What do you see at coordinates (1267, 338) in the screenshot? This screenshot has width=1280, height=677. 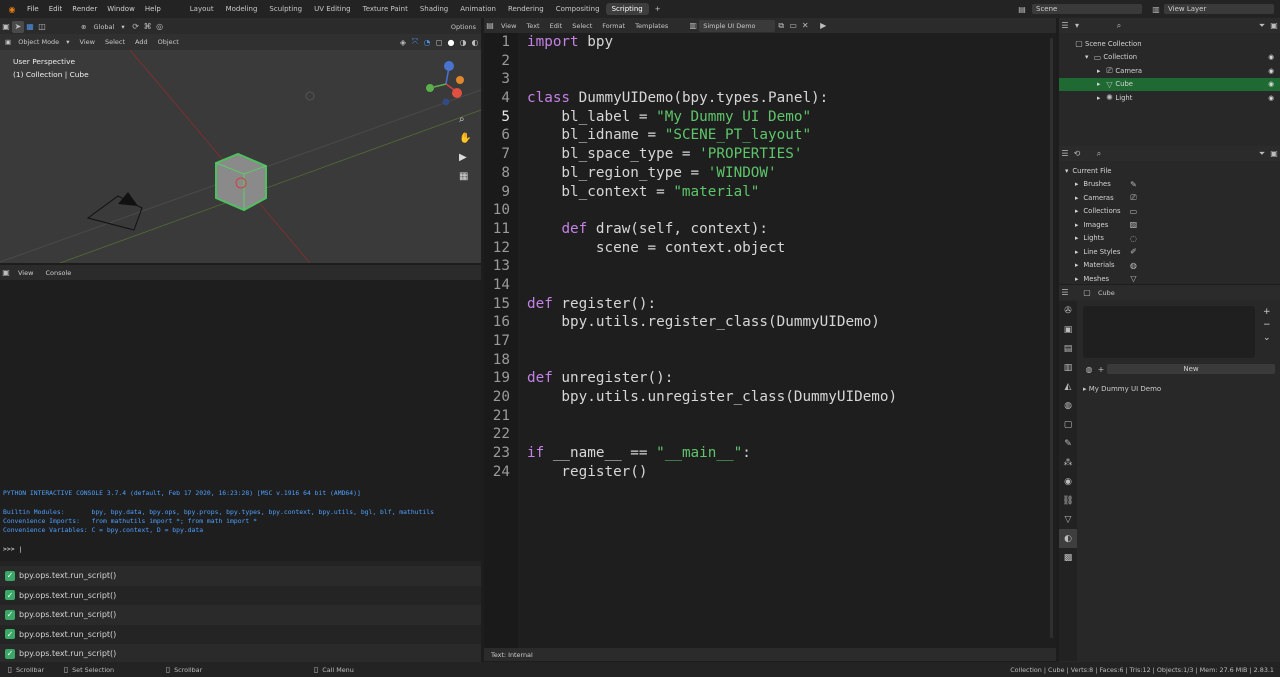 I see `slot-menu-icon: ⌄` at bounding box center [1267, 338].